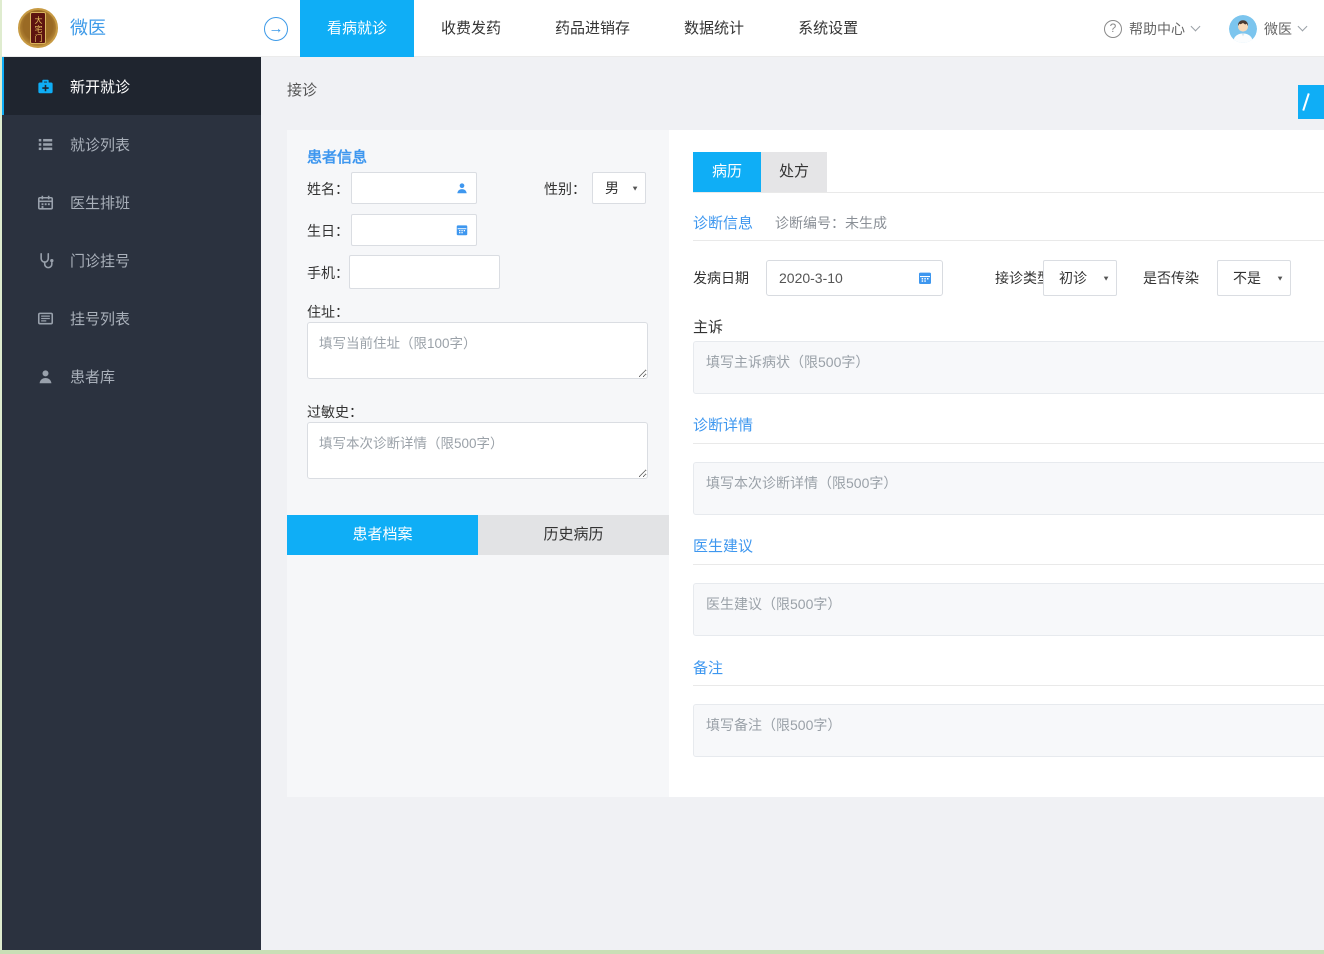  Describe the element at coordinates (130, 376) in the screenshot. I see `sidebar-item-patient-database: 患者库` at that location.